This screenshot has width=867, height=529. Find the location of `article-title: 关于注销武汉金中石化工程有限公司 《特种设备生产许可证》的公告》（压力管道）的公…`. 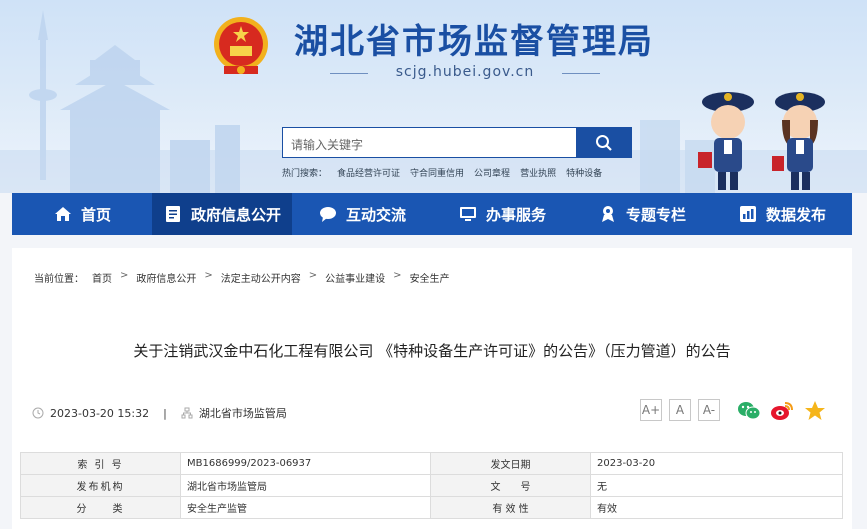

article-title: 关于注销武汉金中石化工程有限公司 《特种设备生产许可证》的公告》（压力管道）的公… is located at coordinates (432, 351).